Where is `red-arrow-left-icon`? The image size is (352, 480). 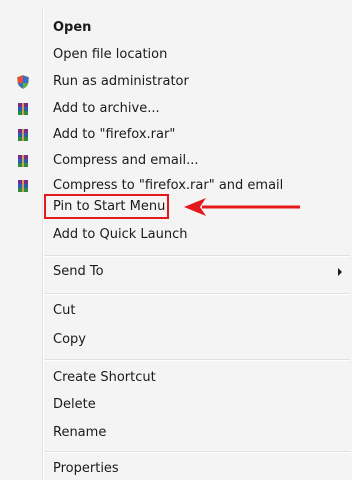
red-arrow-left-icon is located at coordinates (242, 207).